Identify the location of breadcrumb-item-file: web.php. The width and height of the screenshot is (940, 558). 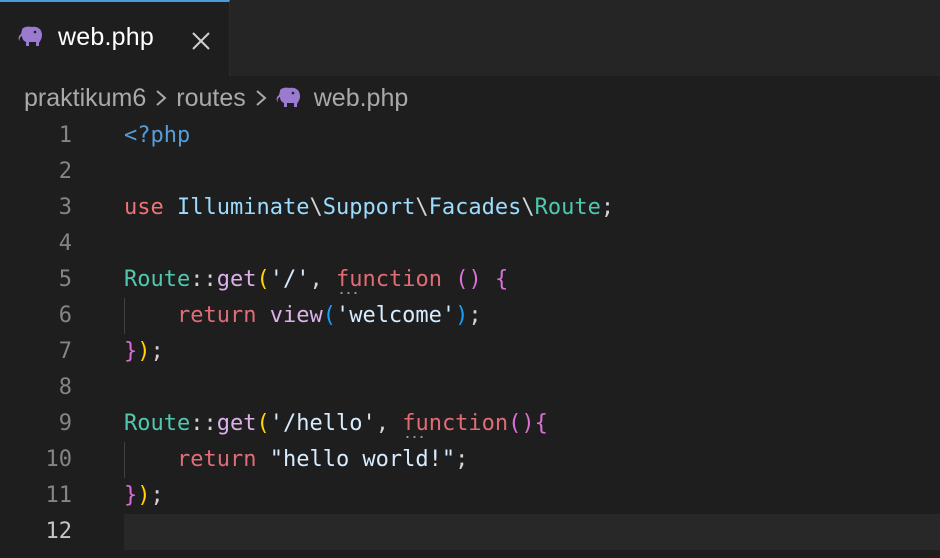
(361, 98).